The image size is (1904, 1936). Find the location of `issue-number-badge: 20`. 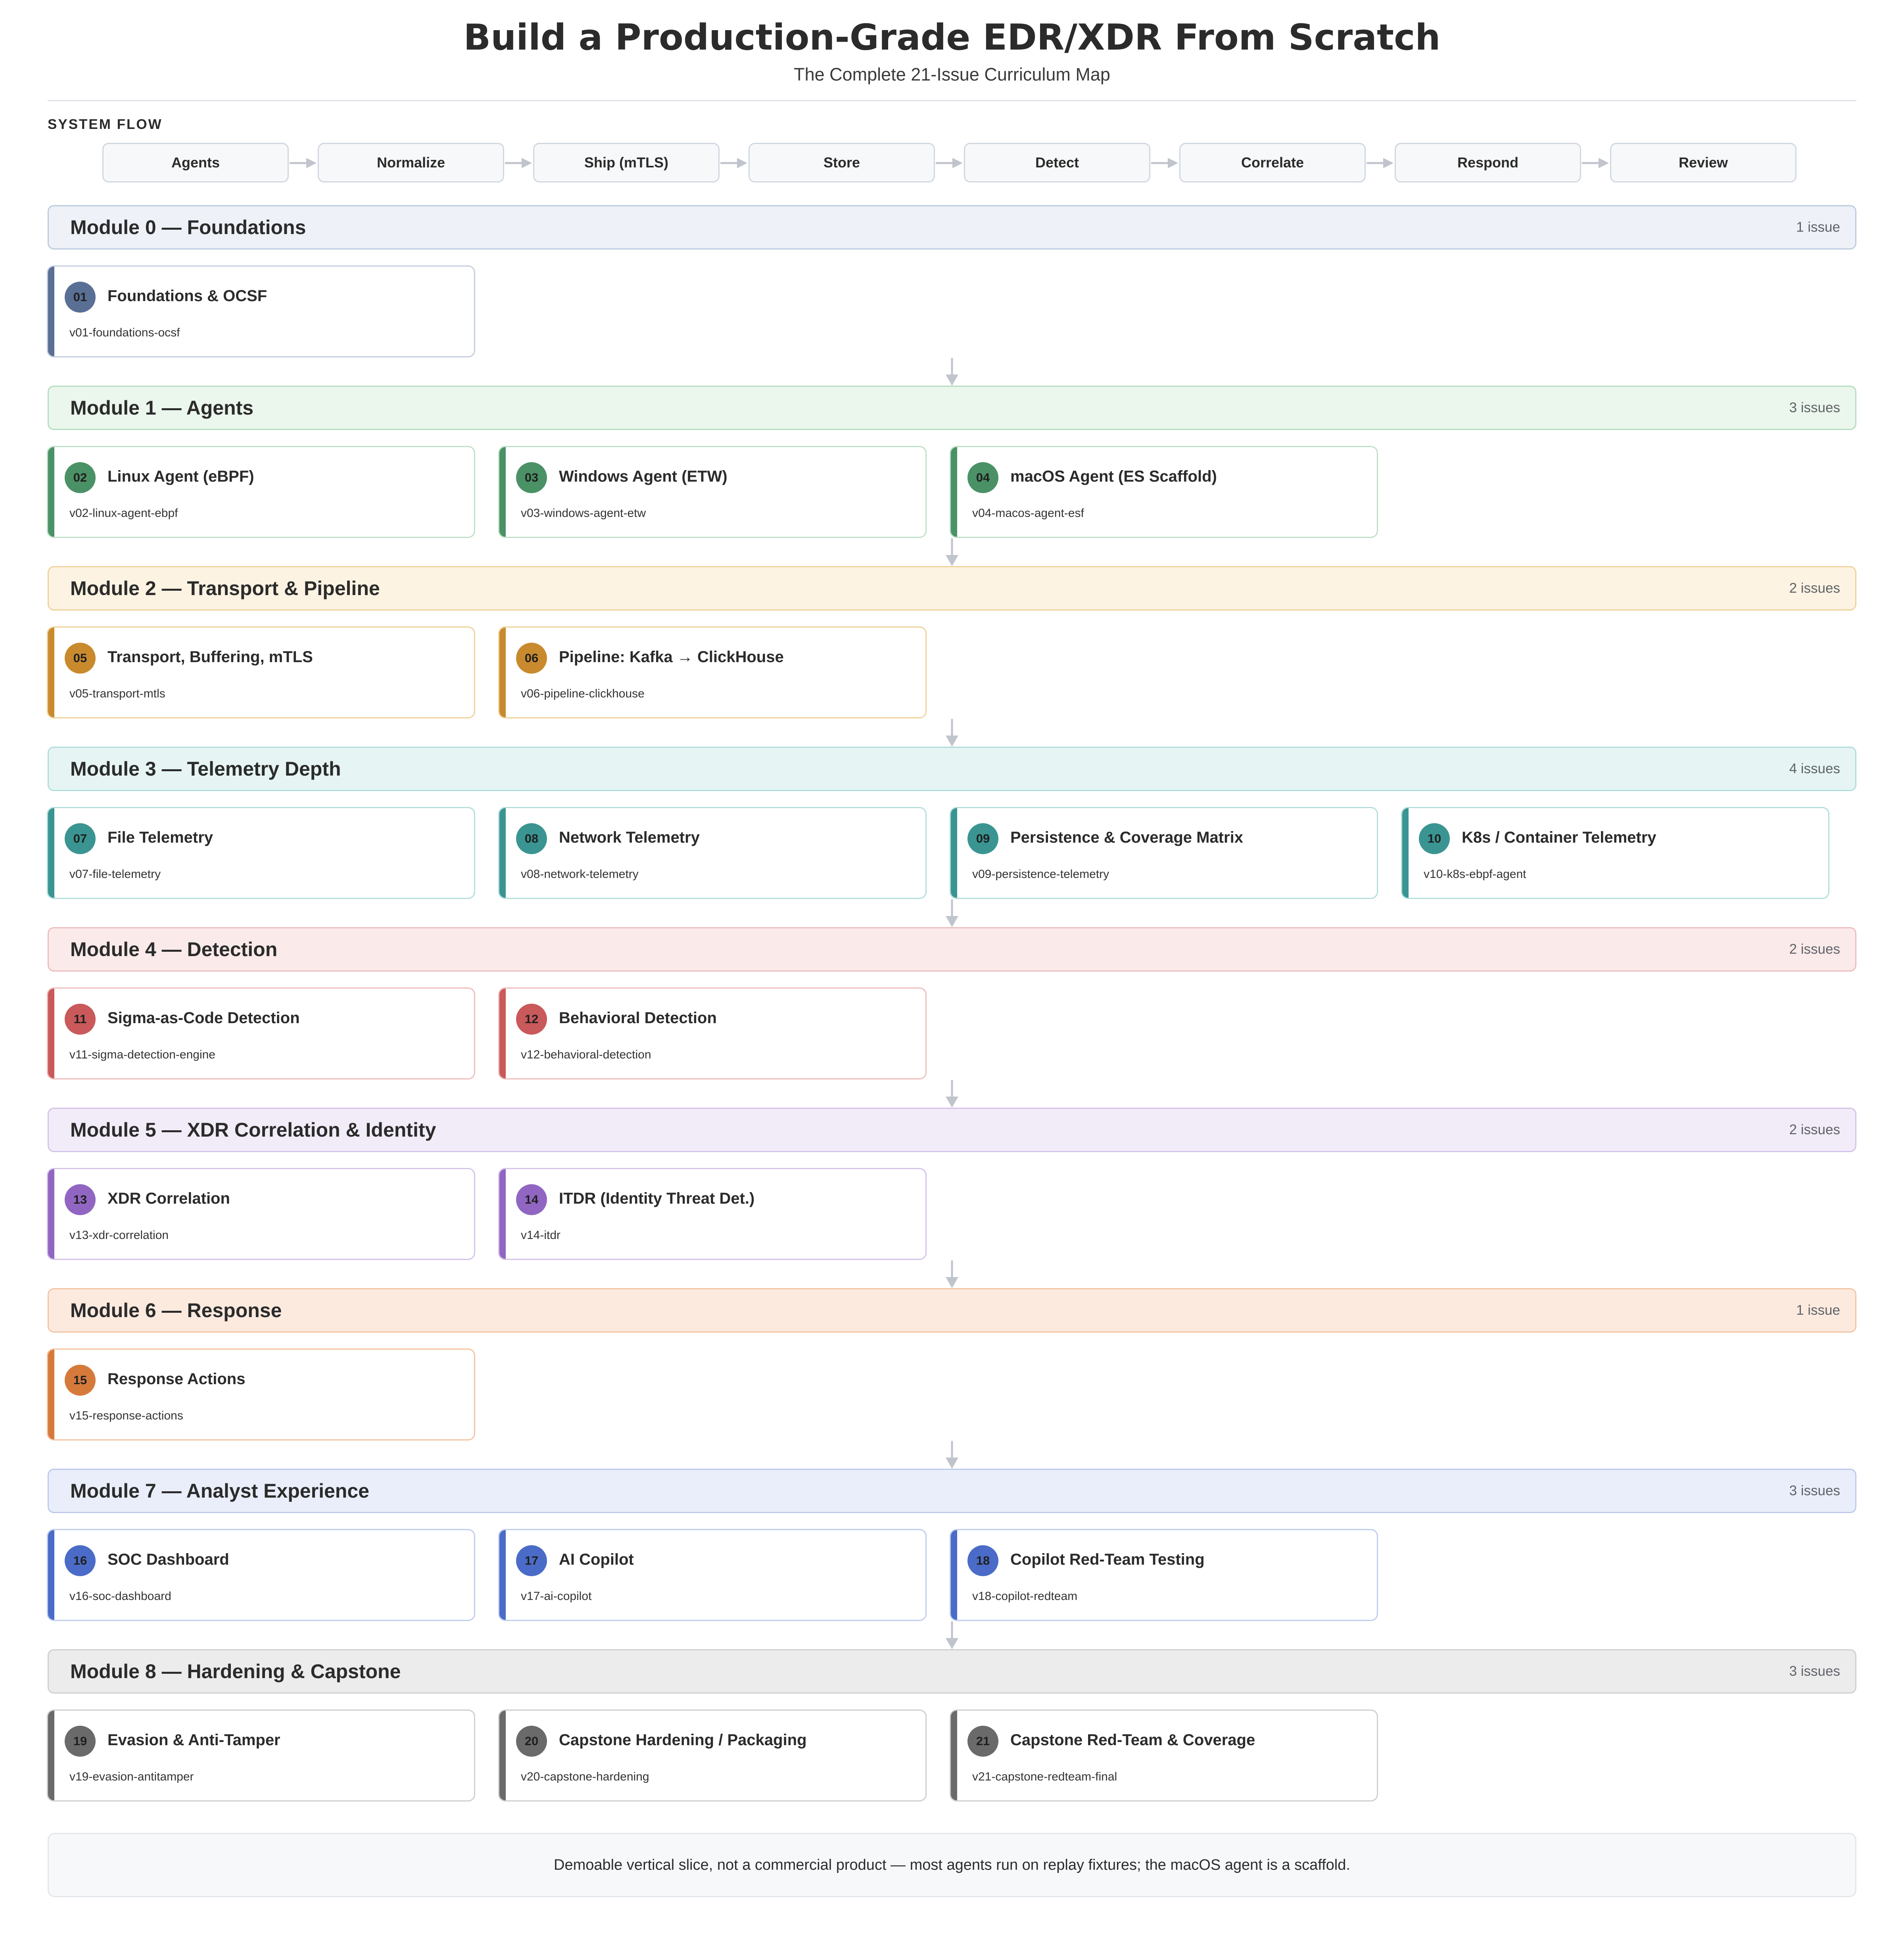

issue-number-badge: 20 is located at coordinates (531, 1741).